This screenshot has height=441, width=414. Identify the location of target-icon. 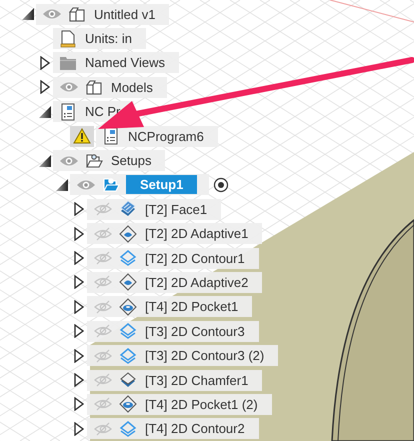
(221, 184).